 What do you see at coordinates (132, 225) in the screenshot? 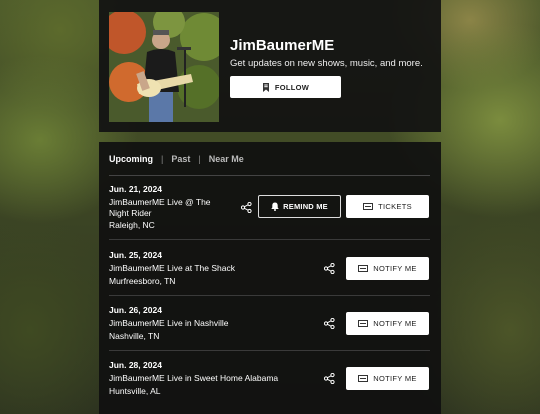
I see `event-location: Raleigh, NC` at bounding box center [132, 225].